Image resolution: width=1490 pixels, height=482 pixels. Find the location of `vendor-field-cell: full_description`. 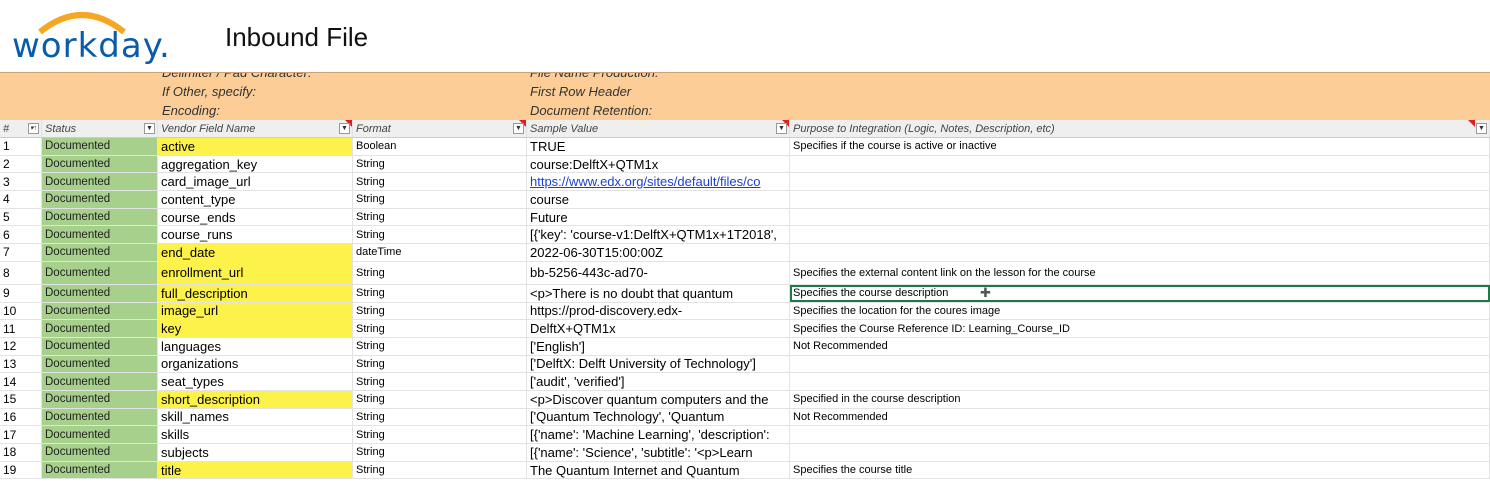

vendor-field-cell: full_description is located at coordinates (255, 293).